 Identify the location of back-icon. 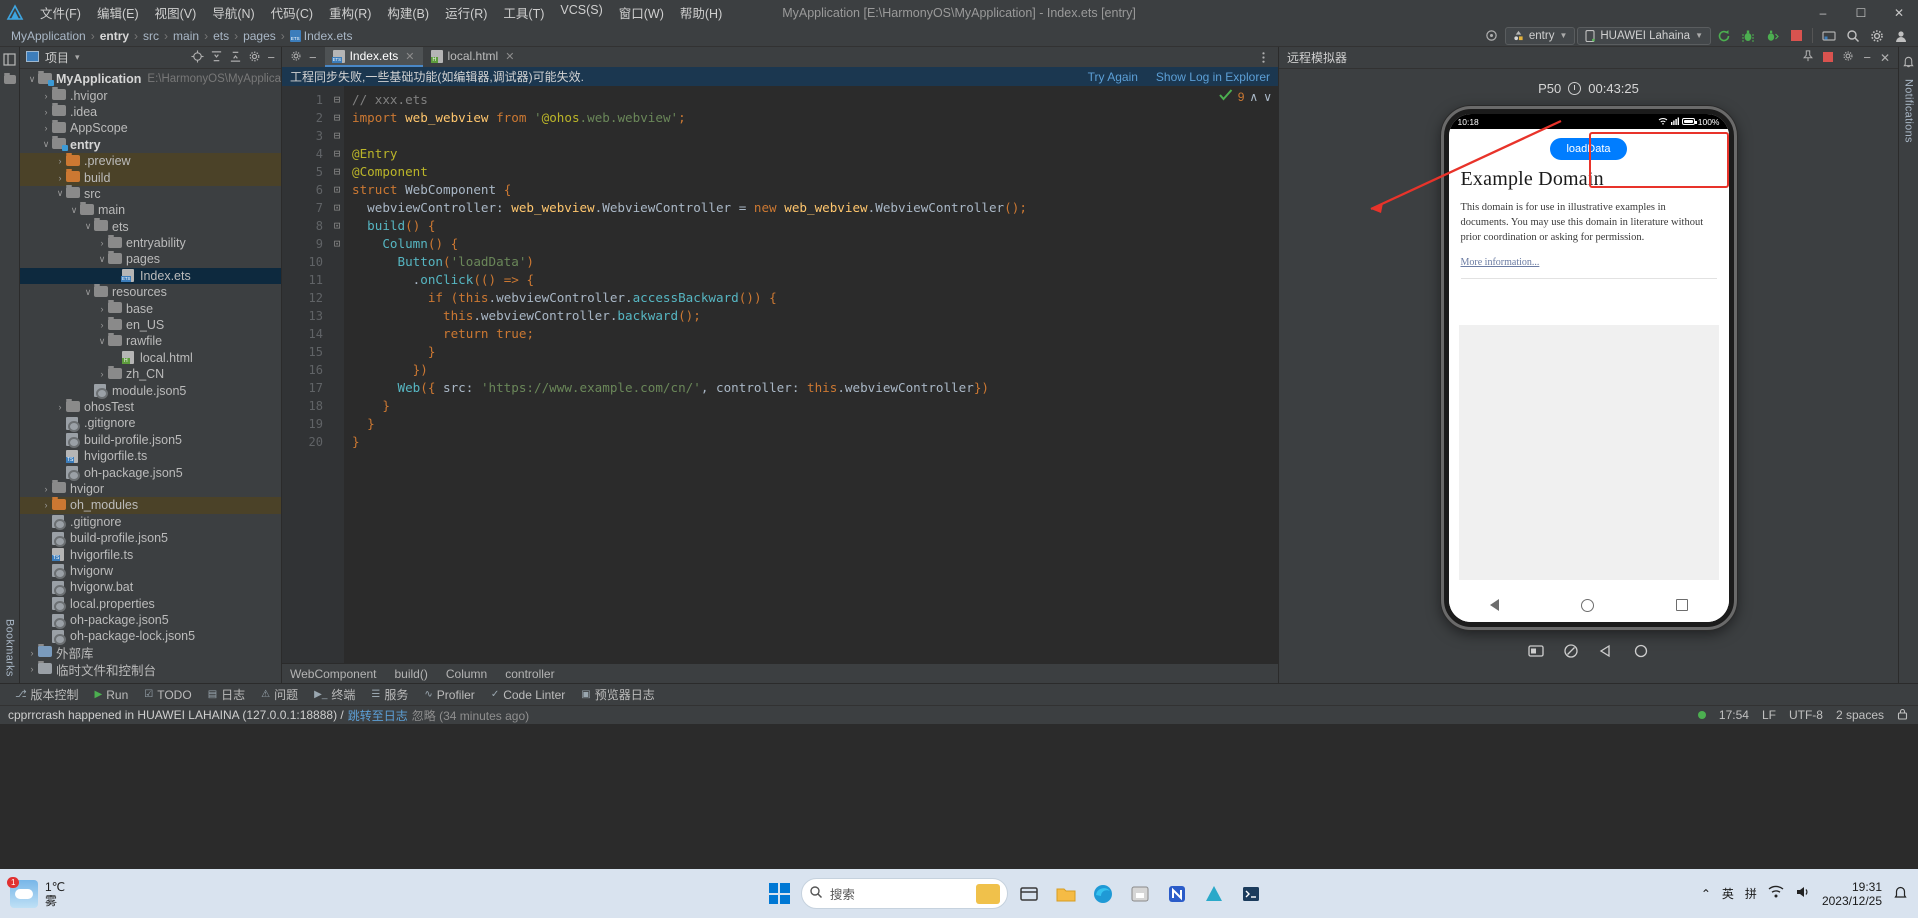
(1606, 650).